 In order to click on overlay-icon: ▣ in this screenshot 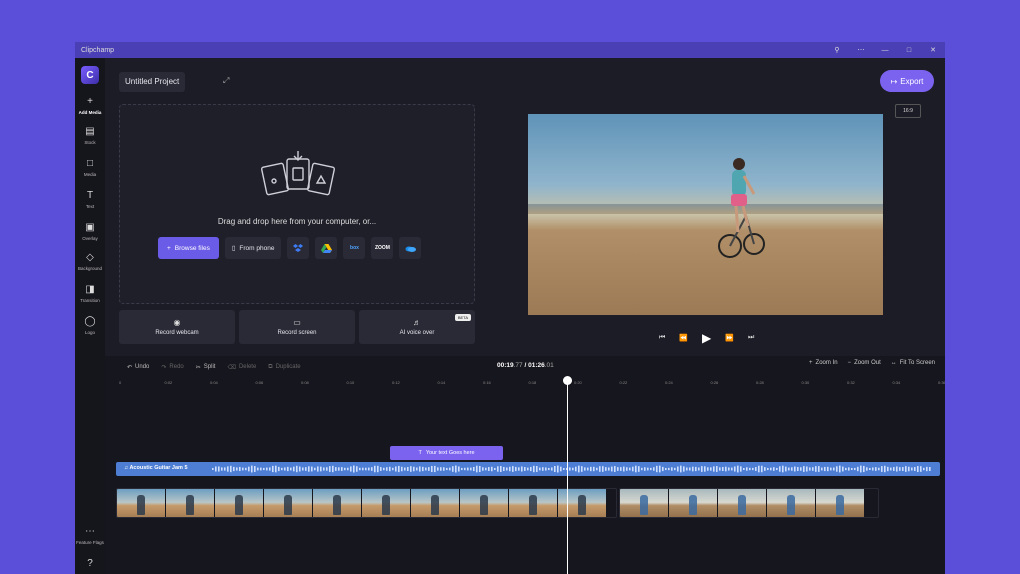, I will do `click(90, 227)`.